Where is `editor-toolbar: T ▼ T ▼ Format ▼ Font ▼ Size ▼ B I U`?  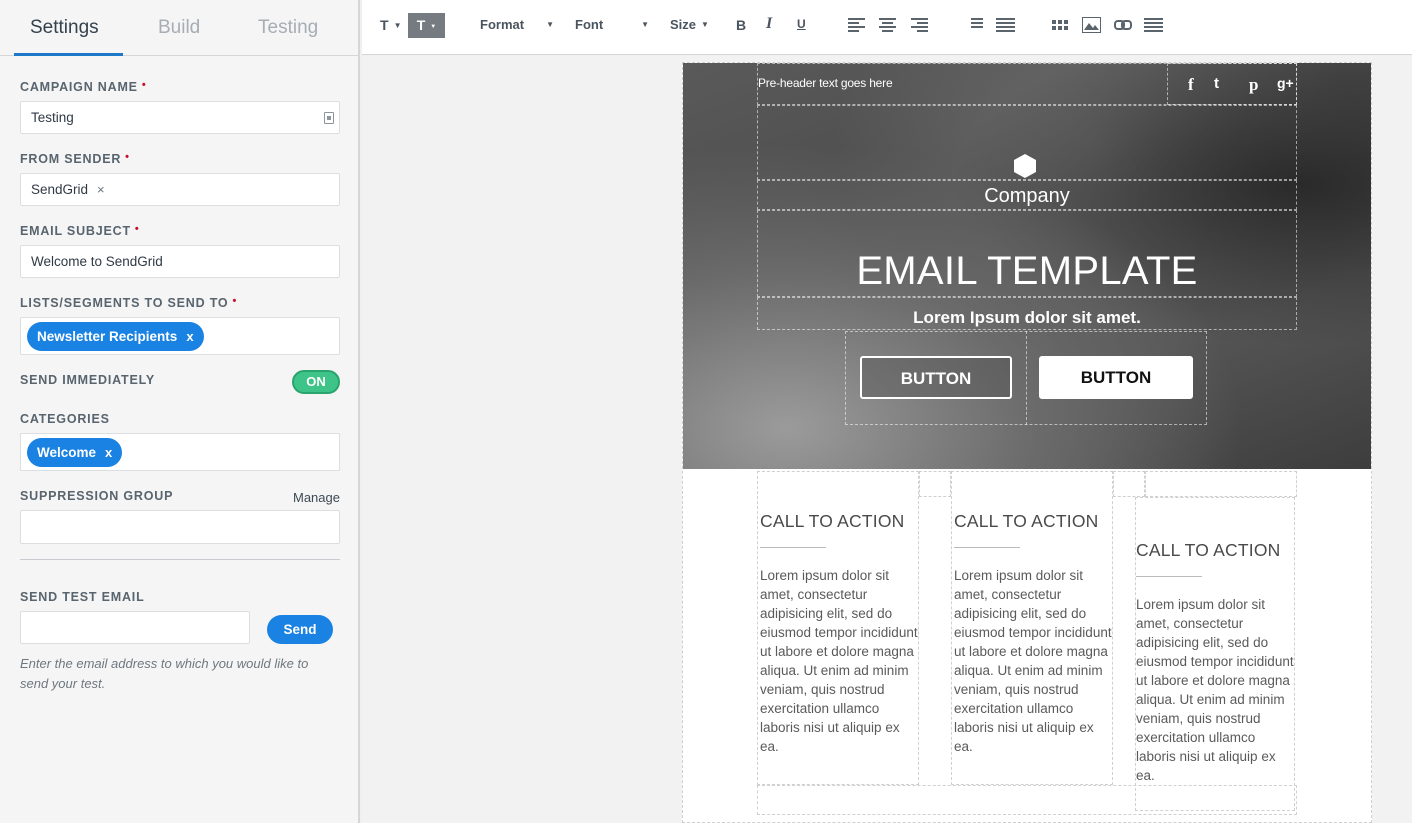 editor-toolbar: T ▼ T ▼ Format ▼ Font ▼ Size ▼ B I U is located at coordinates (887, 27).